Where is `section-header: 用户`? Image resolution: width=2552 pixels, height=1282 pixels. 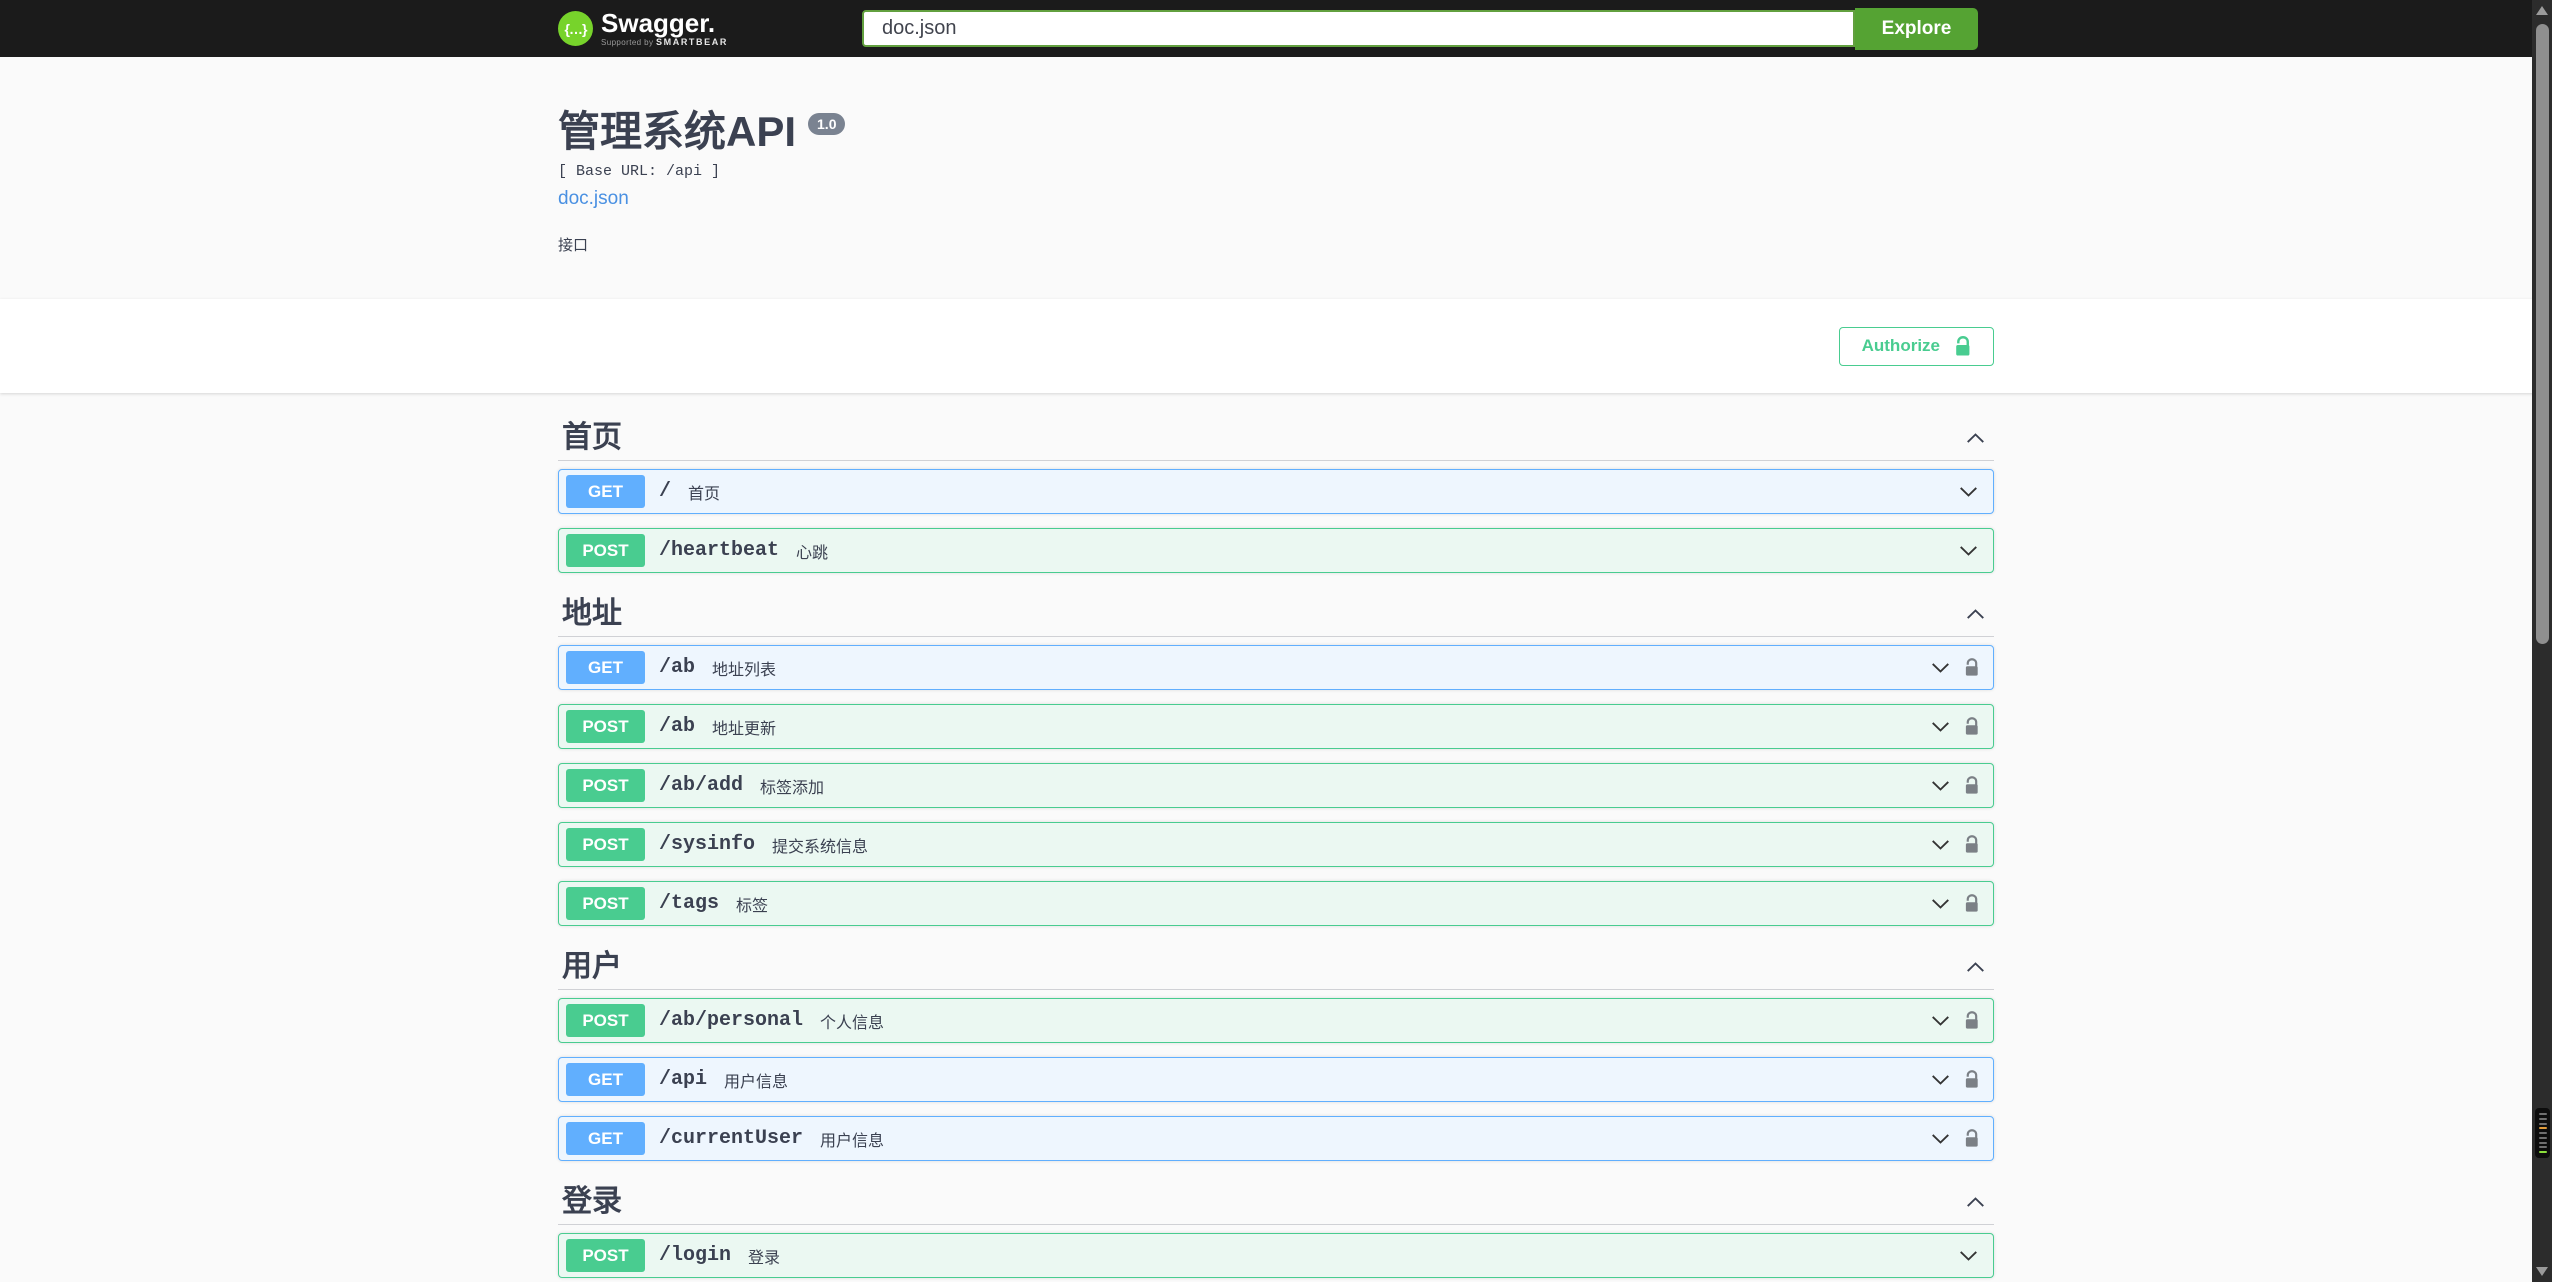
section-header: 用户 is located at coordinates (1276, 965).